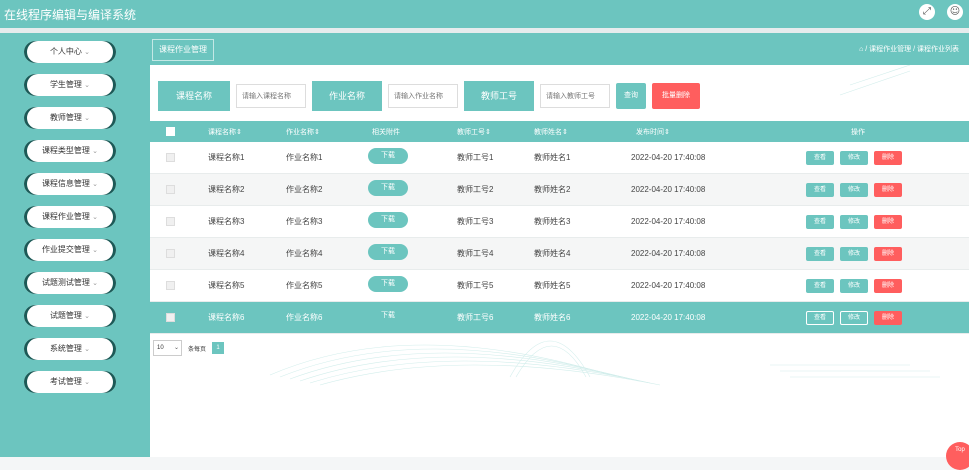 The image size is (969, 470). What do you see at coordinates (957, 456) in the screenshot?
I see `back-to-top-button: Top` at bounding box center [957, 456].